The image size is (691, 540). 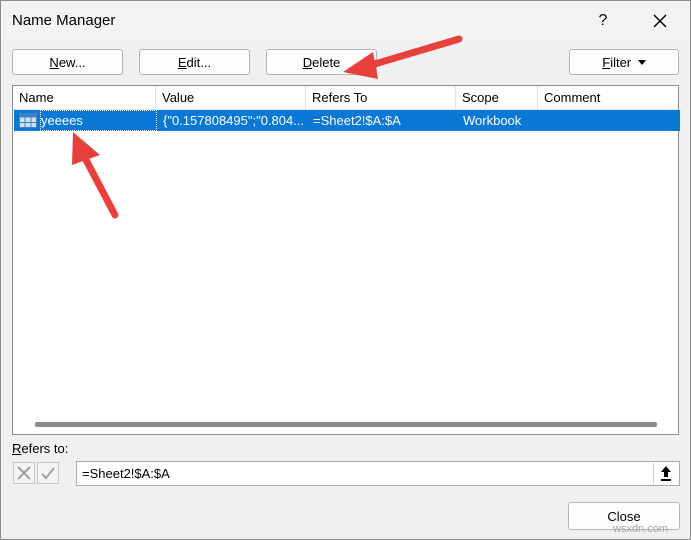 I want to click on annotation-arrow-row, so click(x=95, y=175).